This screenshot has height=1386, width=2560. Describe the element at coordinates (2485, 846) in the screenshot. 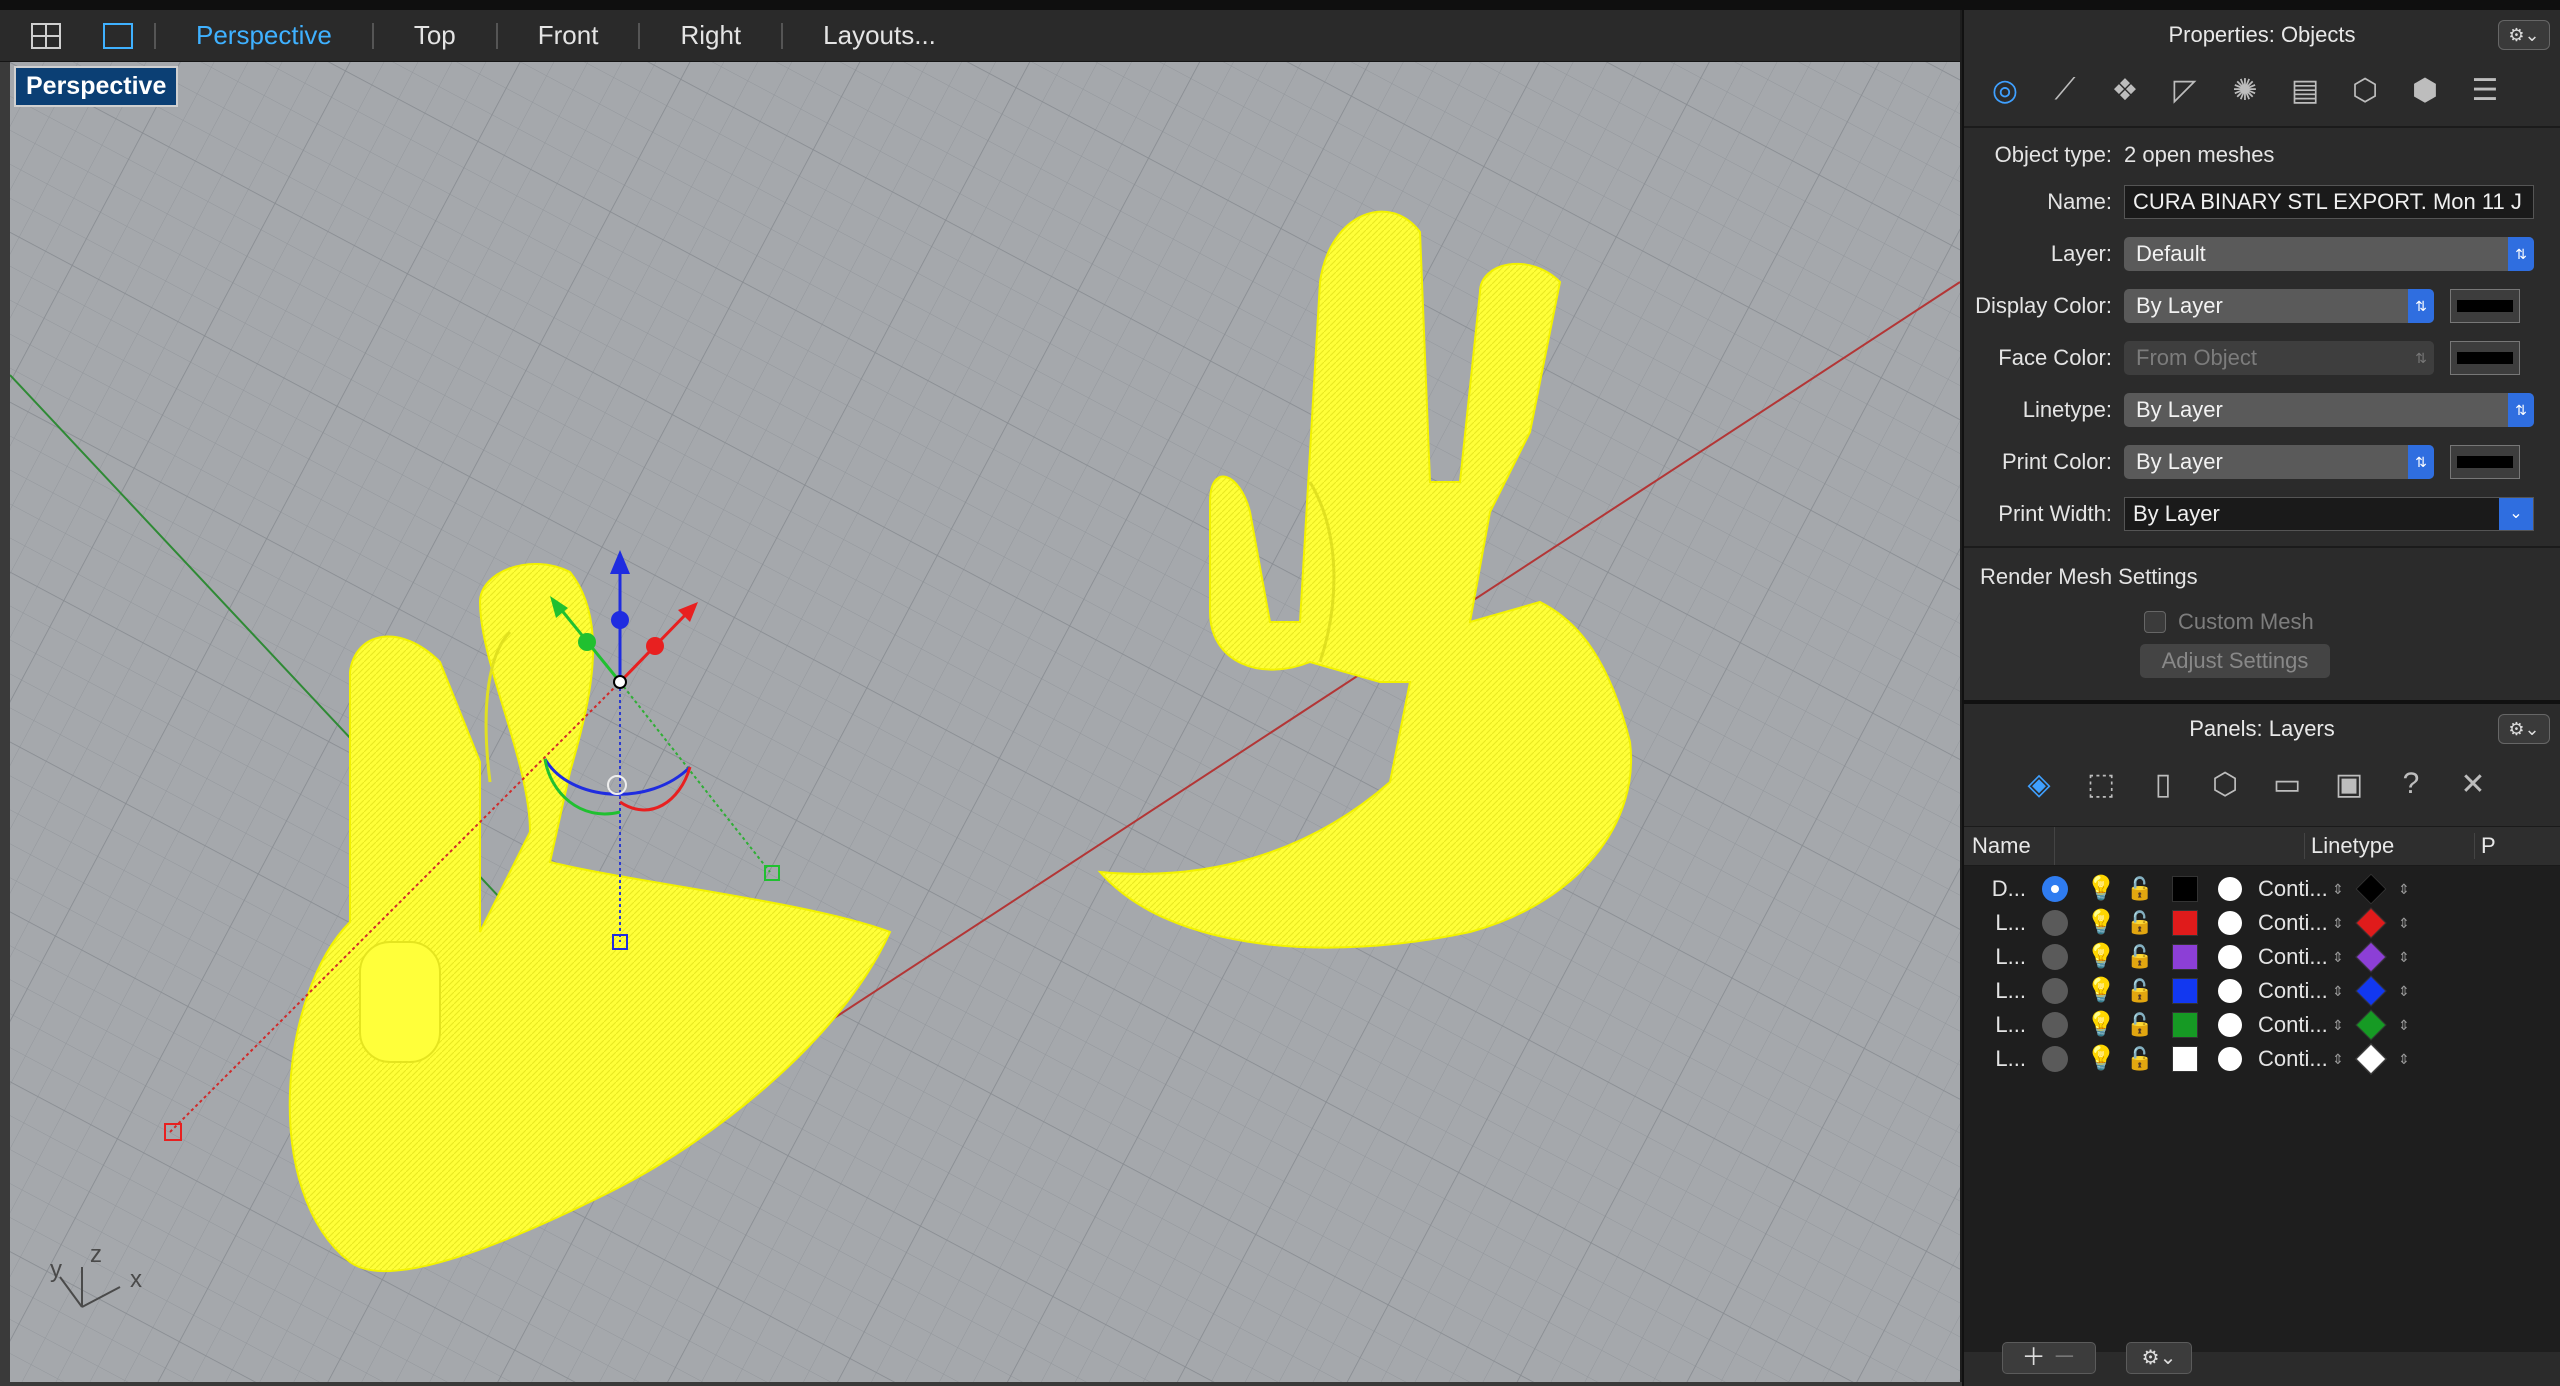

I see `col-print: P` at that location.